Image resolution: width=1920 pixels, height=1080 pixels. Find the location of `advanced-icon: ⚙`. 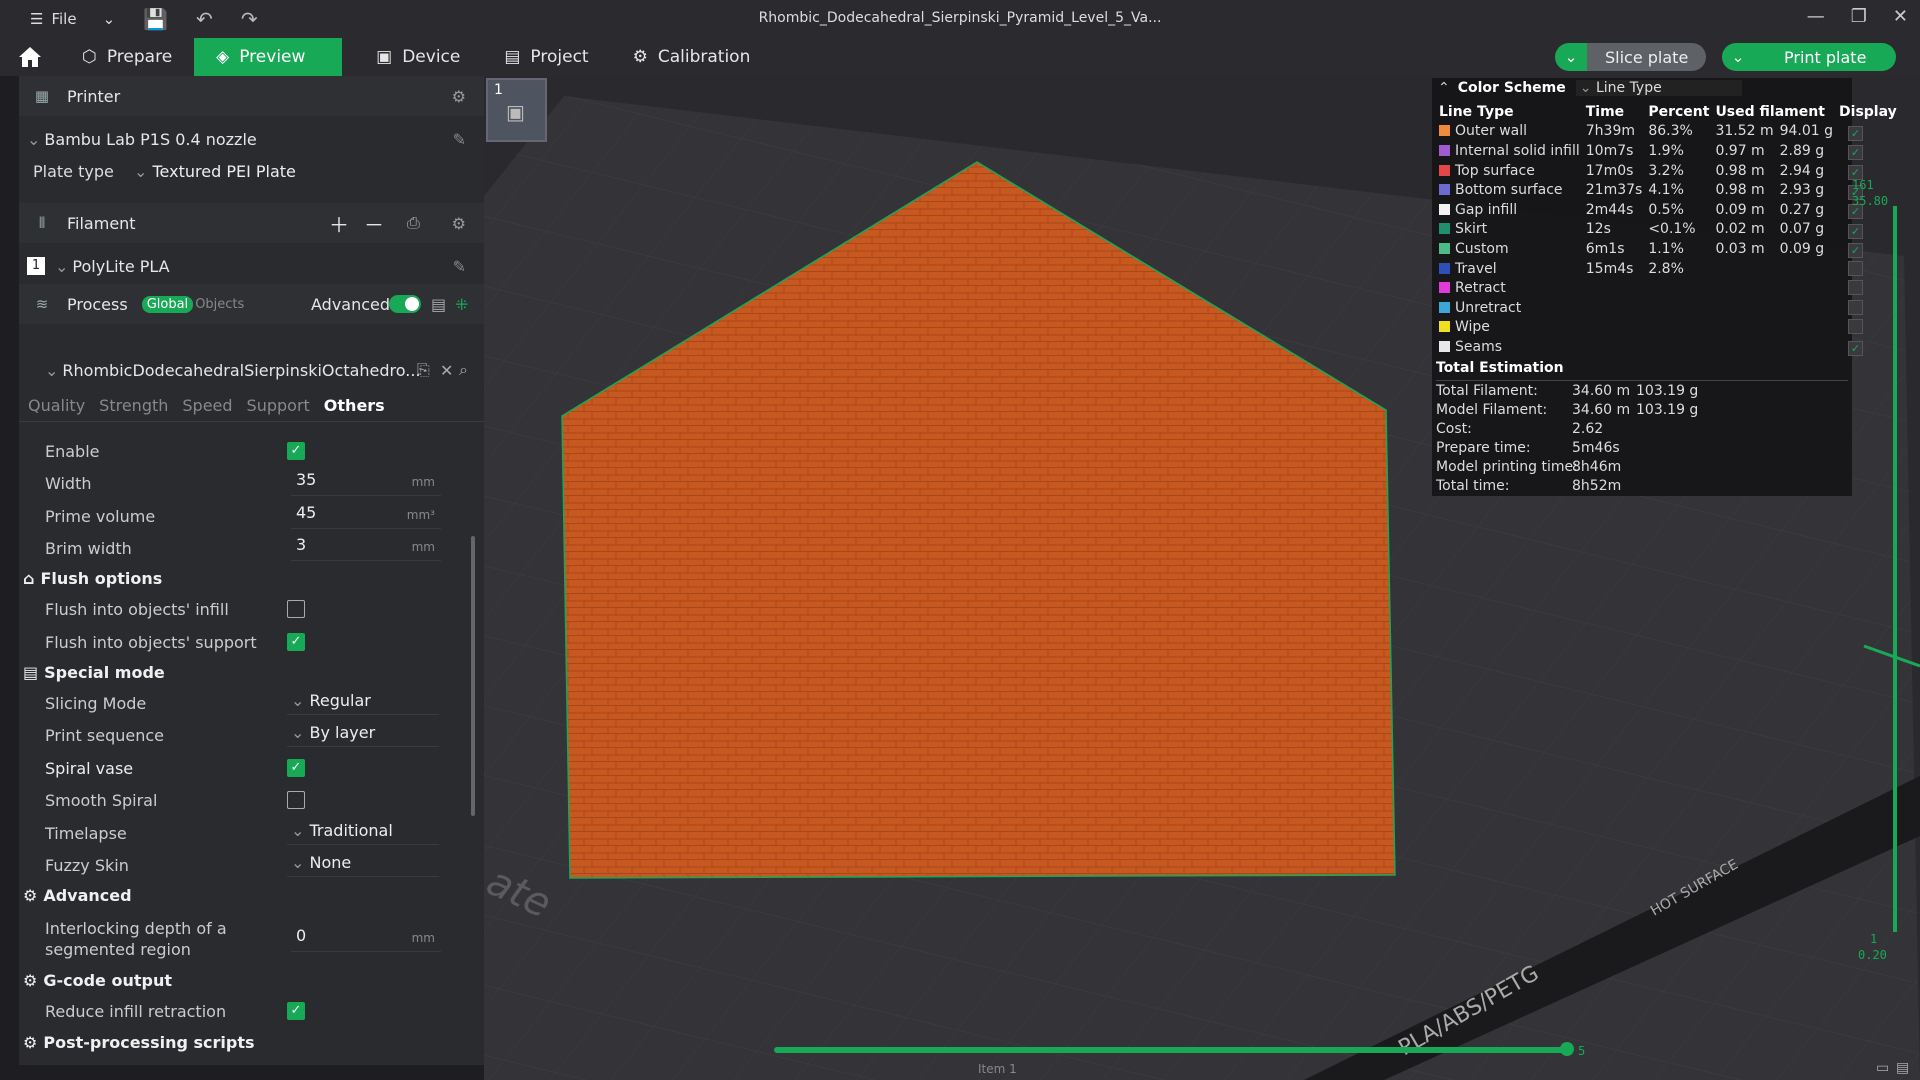

advanced-icon: ⚙ is located at coordinates (30, 895).